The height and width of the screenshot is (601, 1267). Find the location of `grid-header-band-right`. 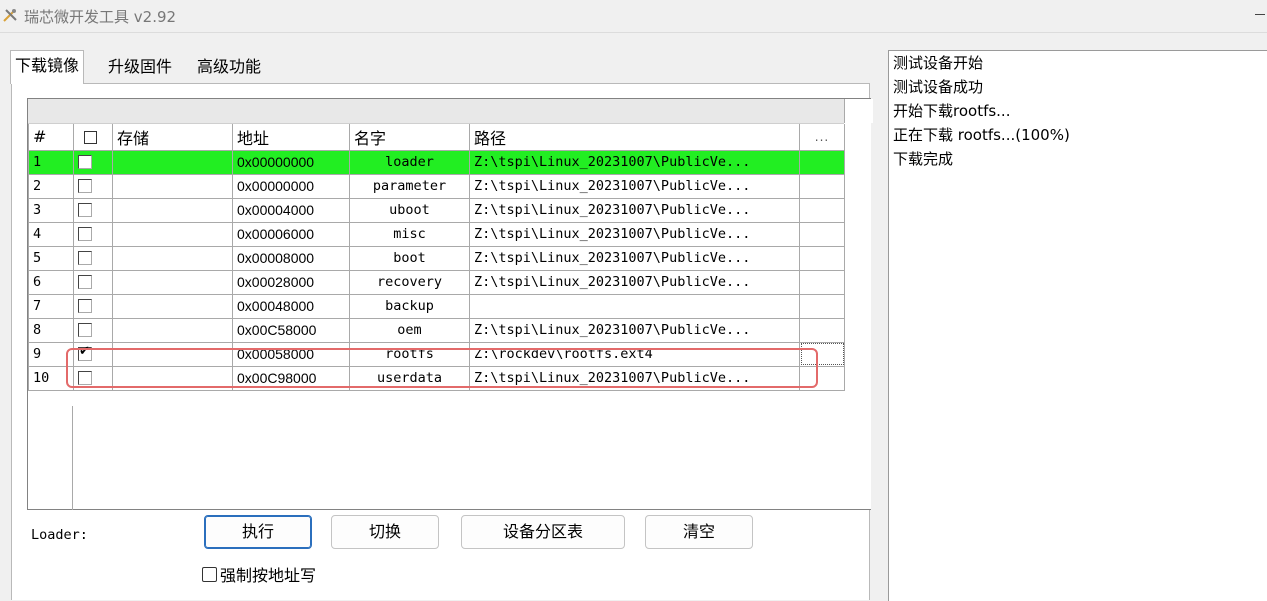

grid-header-band-right is located at coordinates (858, 111).